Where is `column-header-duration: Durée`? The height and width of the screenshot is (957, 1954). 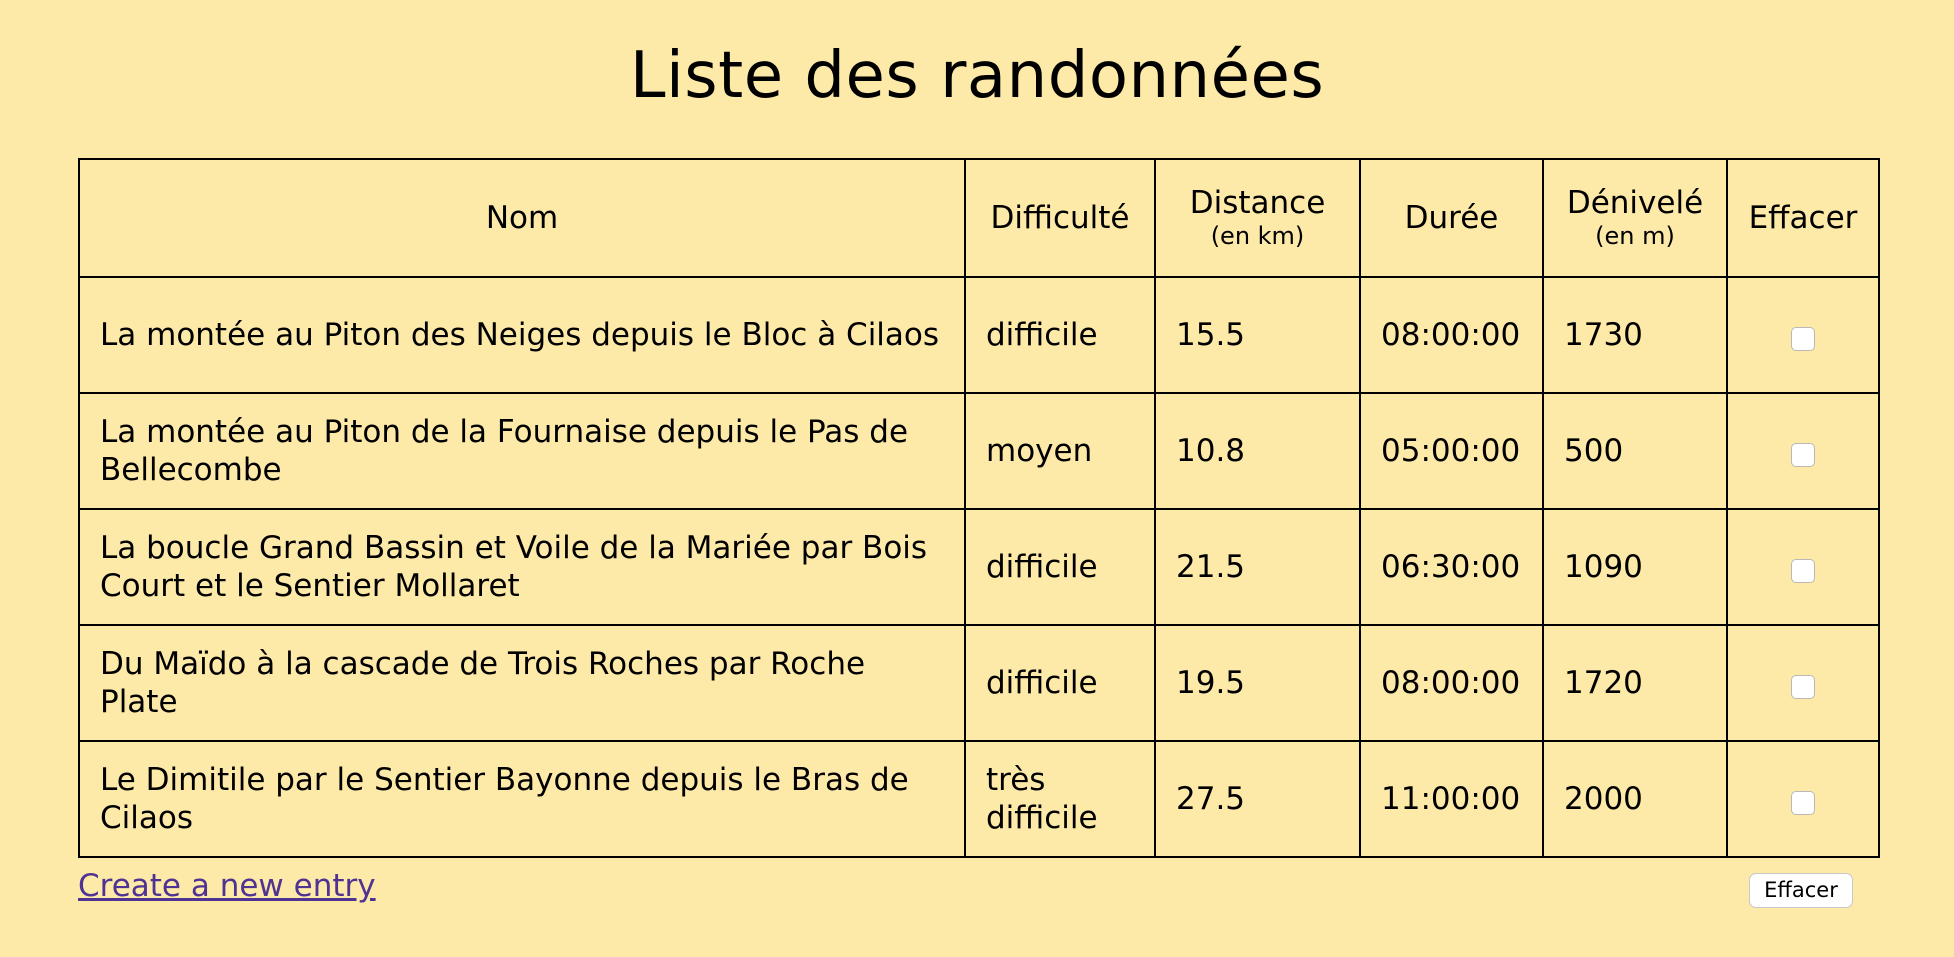 column-header-duration: Durée is located at coordinates (1451, 218).